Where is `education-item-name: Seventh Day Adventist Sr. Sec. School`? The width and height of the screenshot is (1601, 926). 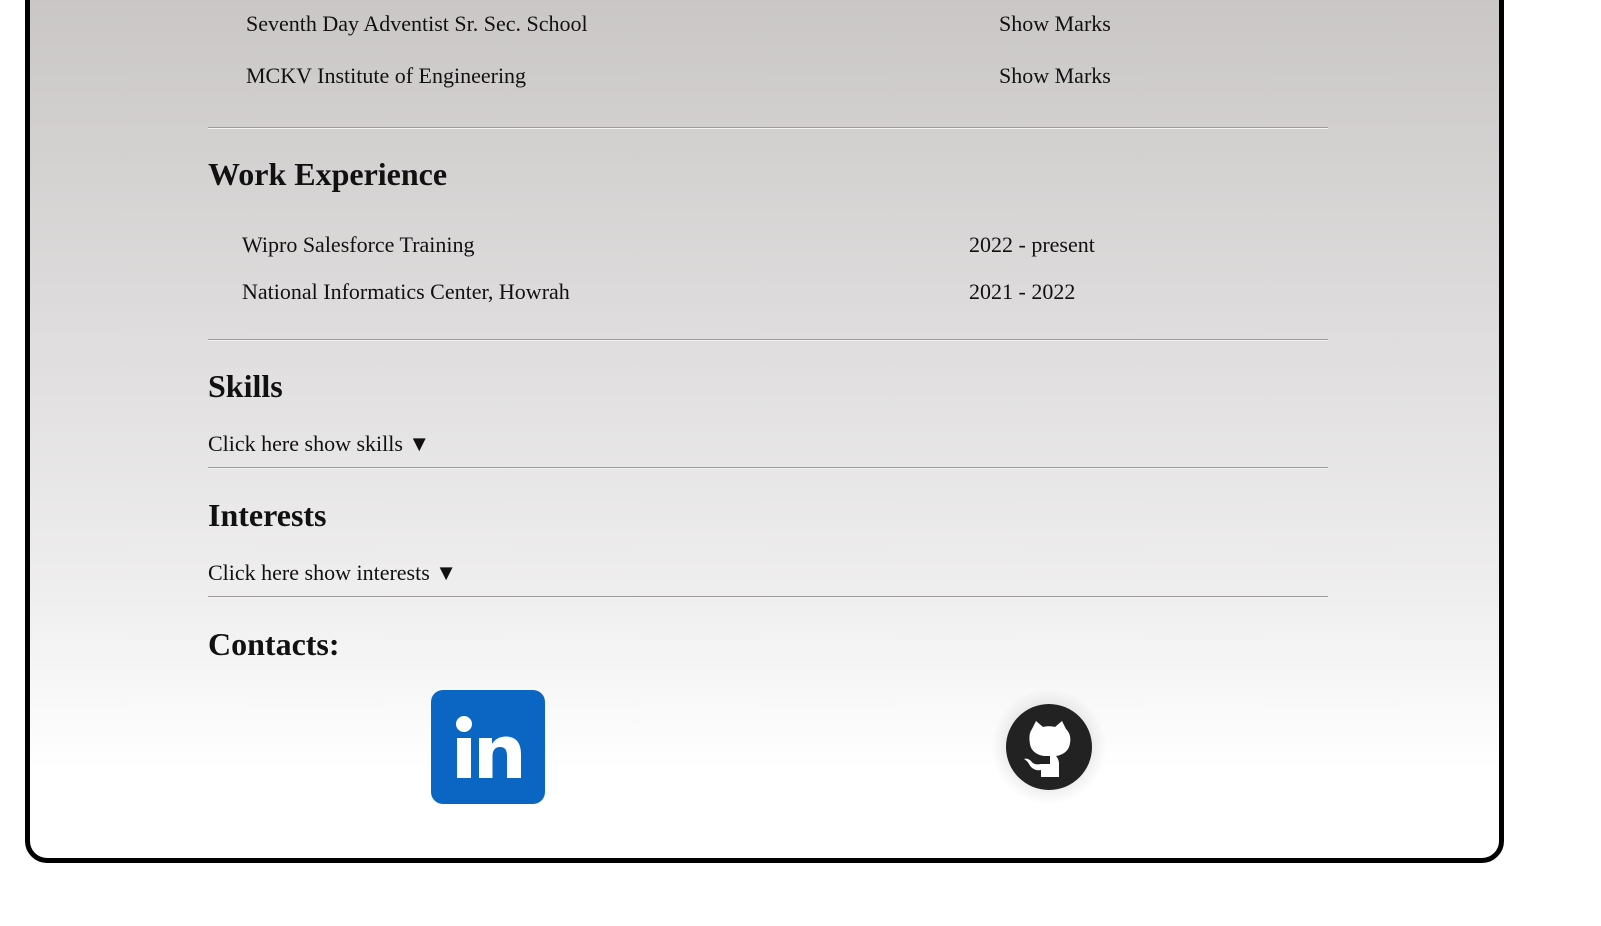 education-item-name: Seventh Day Adventist Sr. Sec. School is located at coordinates (417, 23).